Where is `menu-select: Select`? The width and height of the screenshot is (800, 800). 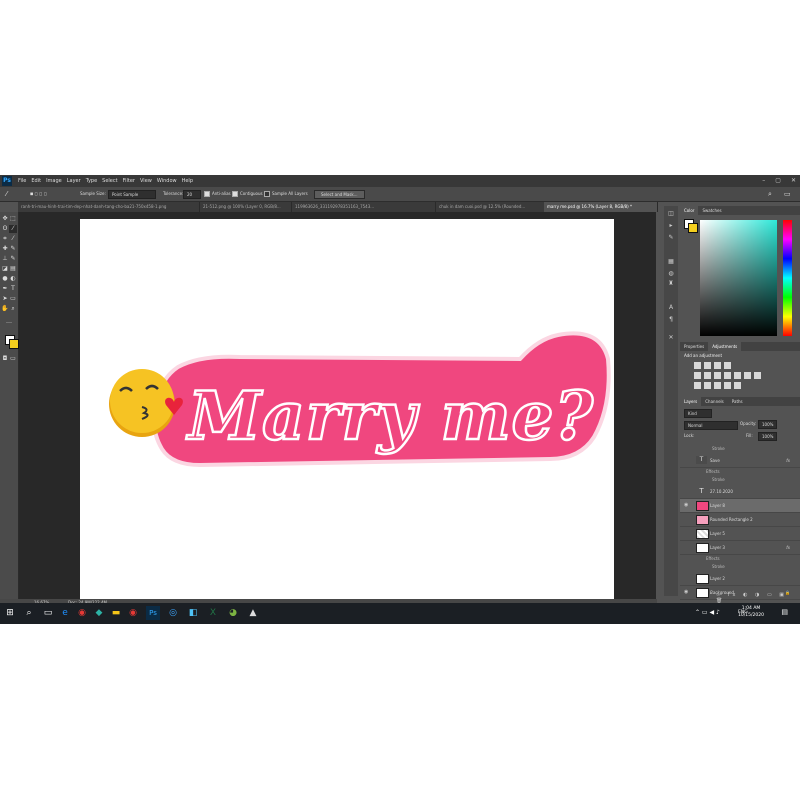 menu-select: Select is located at coordinates (109, 181).